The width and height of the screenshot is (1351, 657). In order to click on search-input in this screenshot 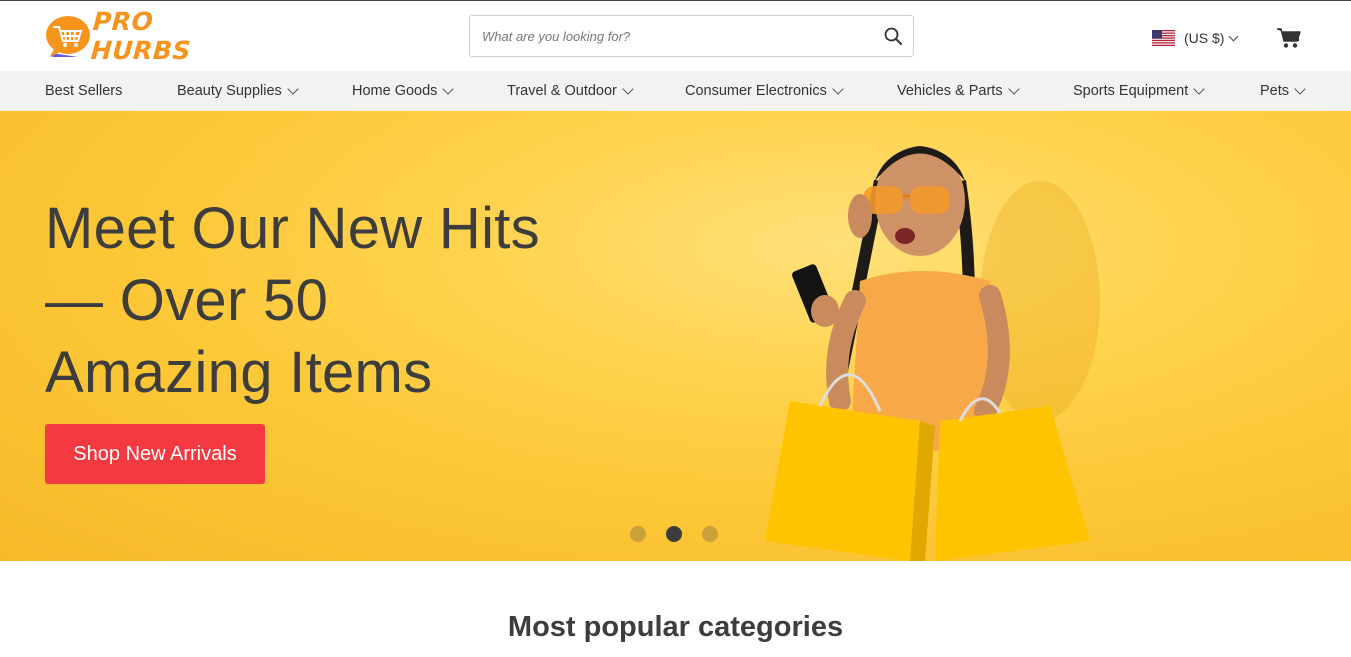, I will do `click(671, 36)`.